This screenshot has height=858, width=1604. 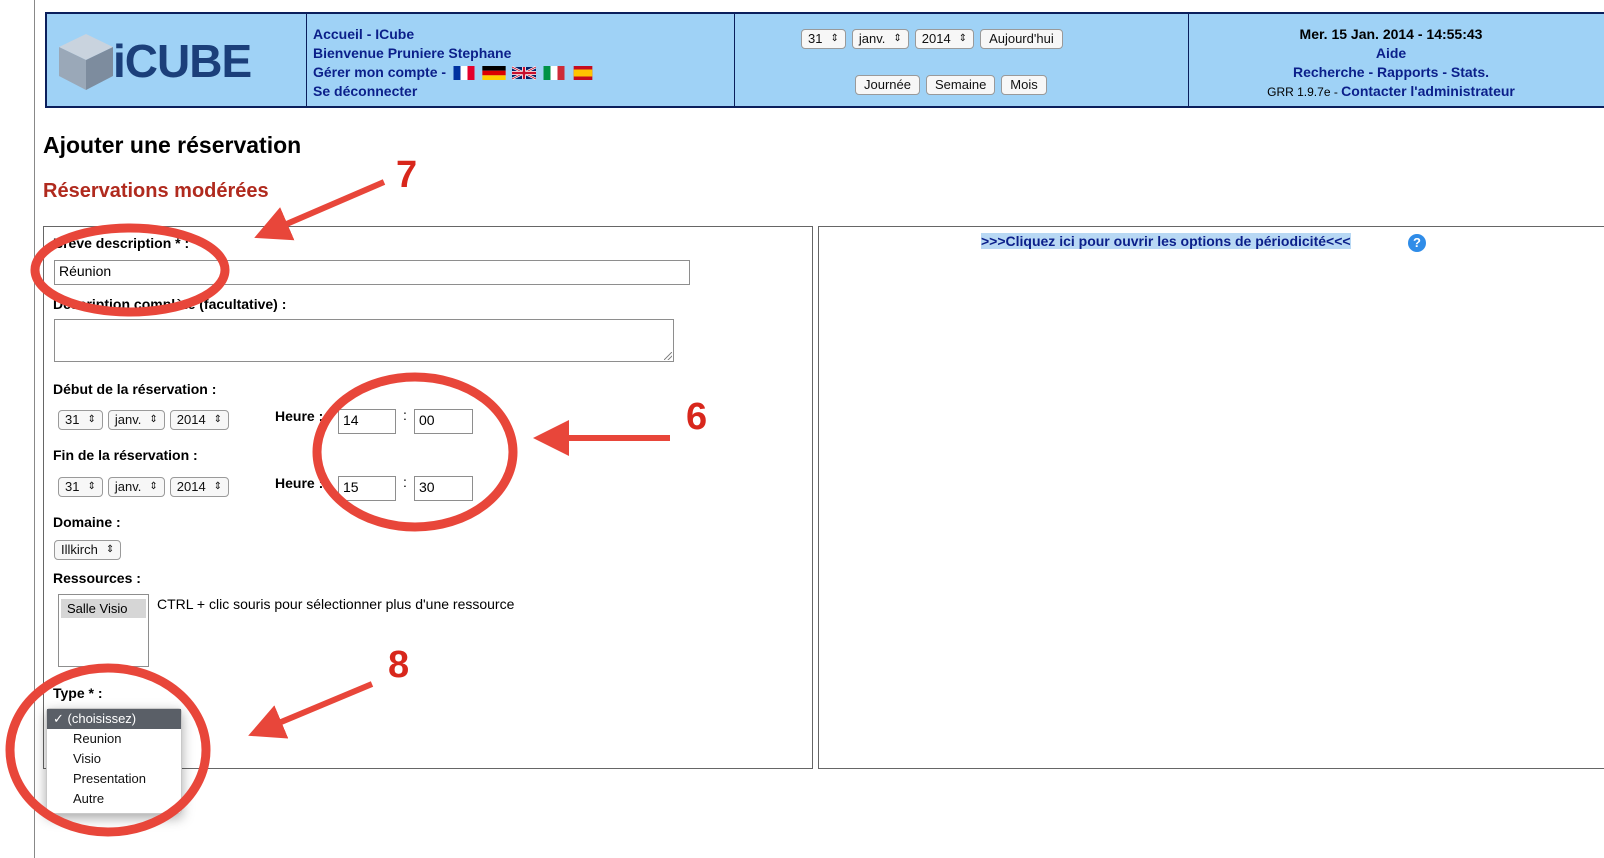 I want to click on full-desc-label: Description complète (facultative) :, so click(x=170, y=304).